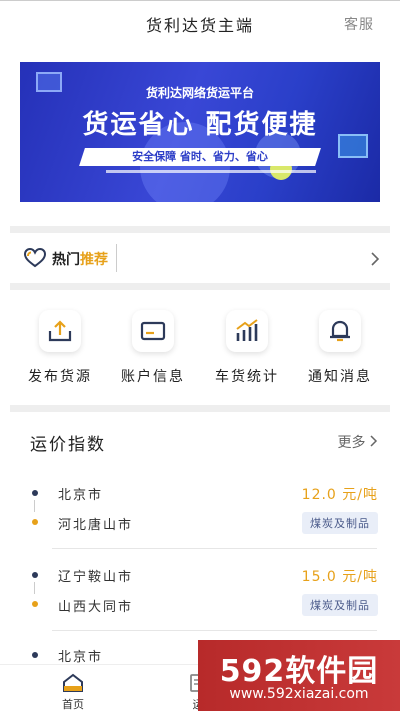  What do you see at coordinates (200, 348) in the screenshot?
I see `quick-actions: 发布货源 账户信息 车货统计 通知消息` at bounding box center [200, 348].